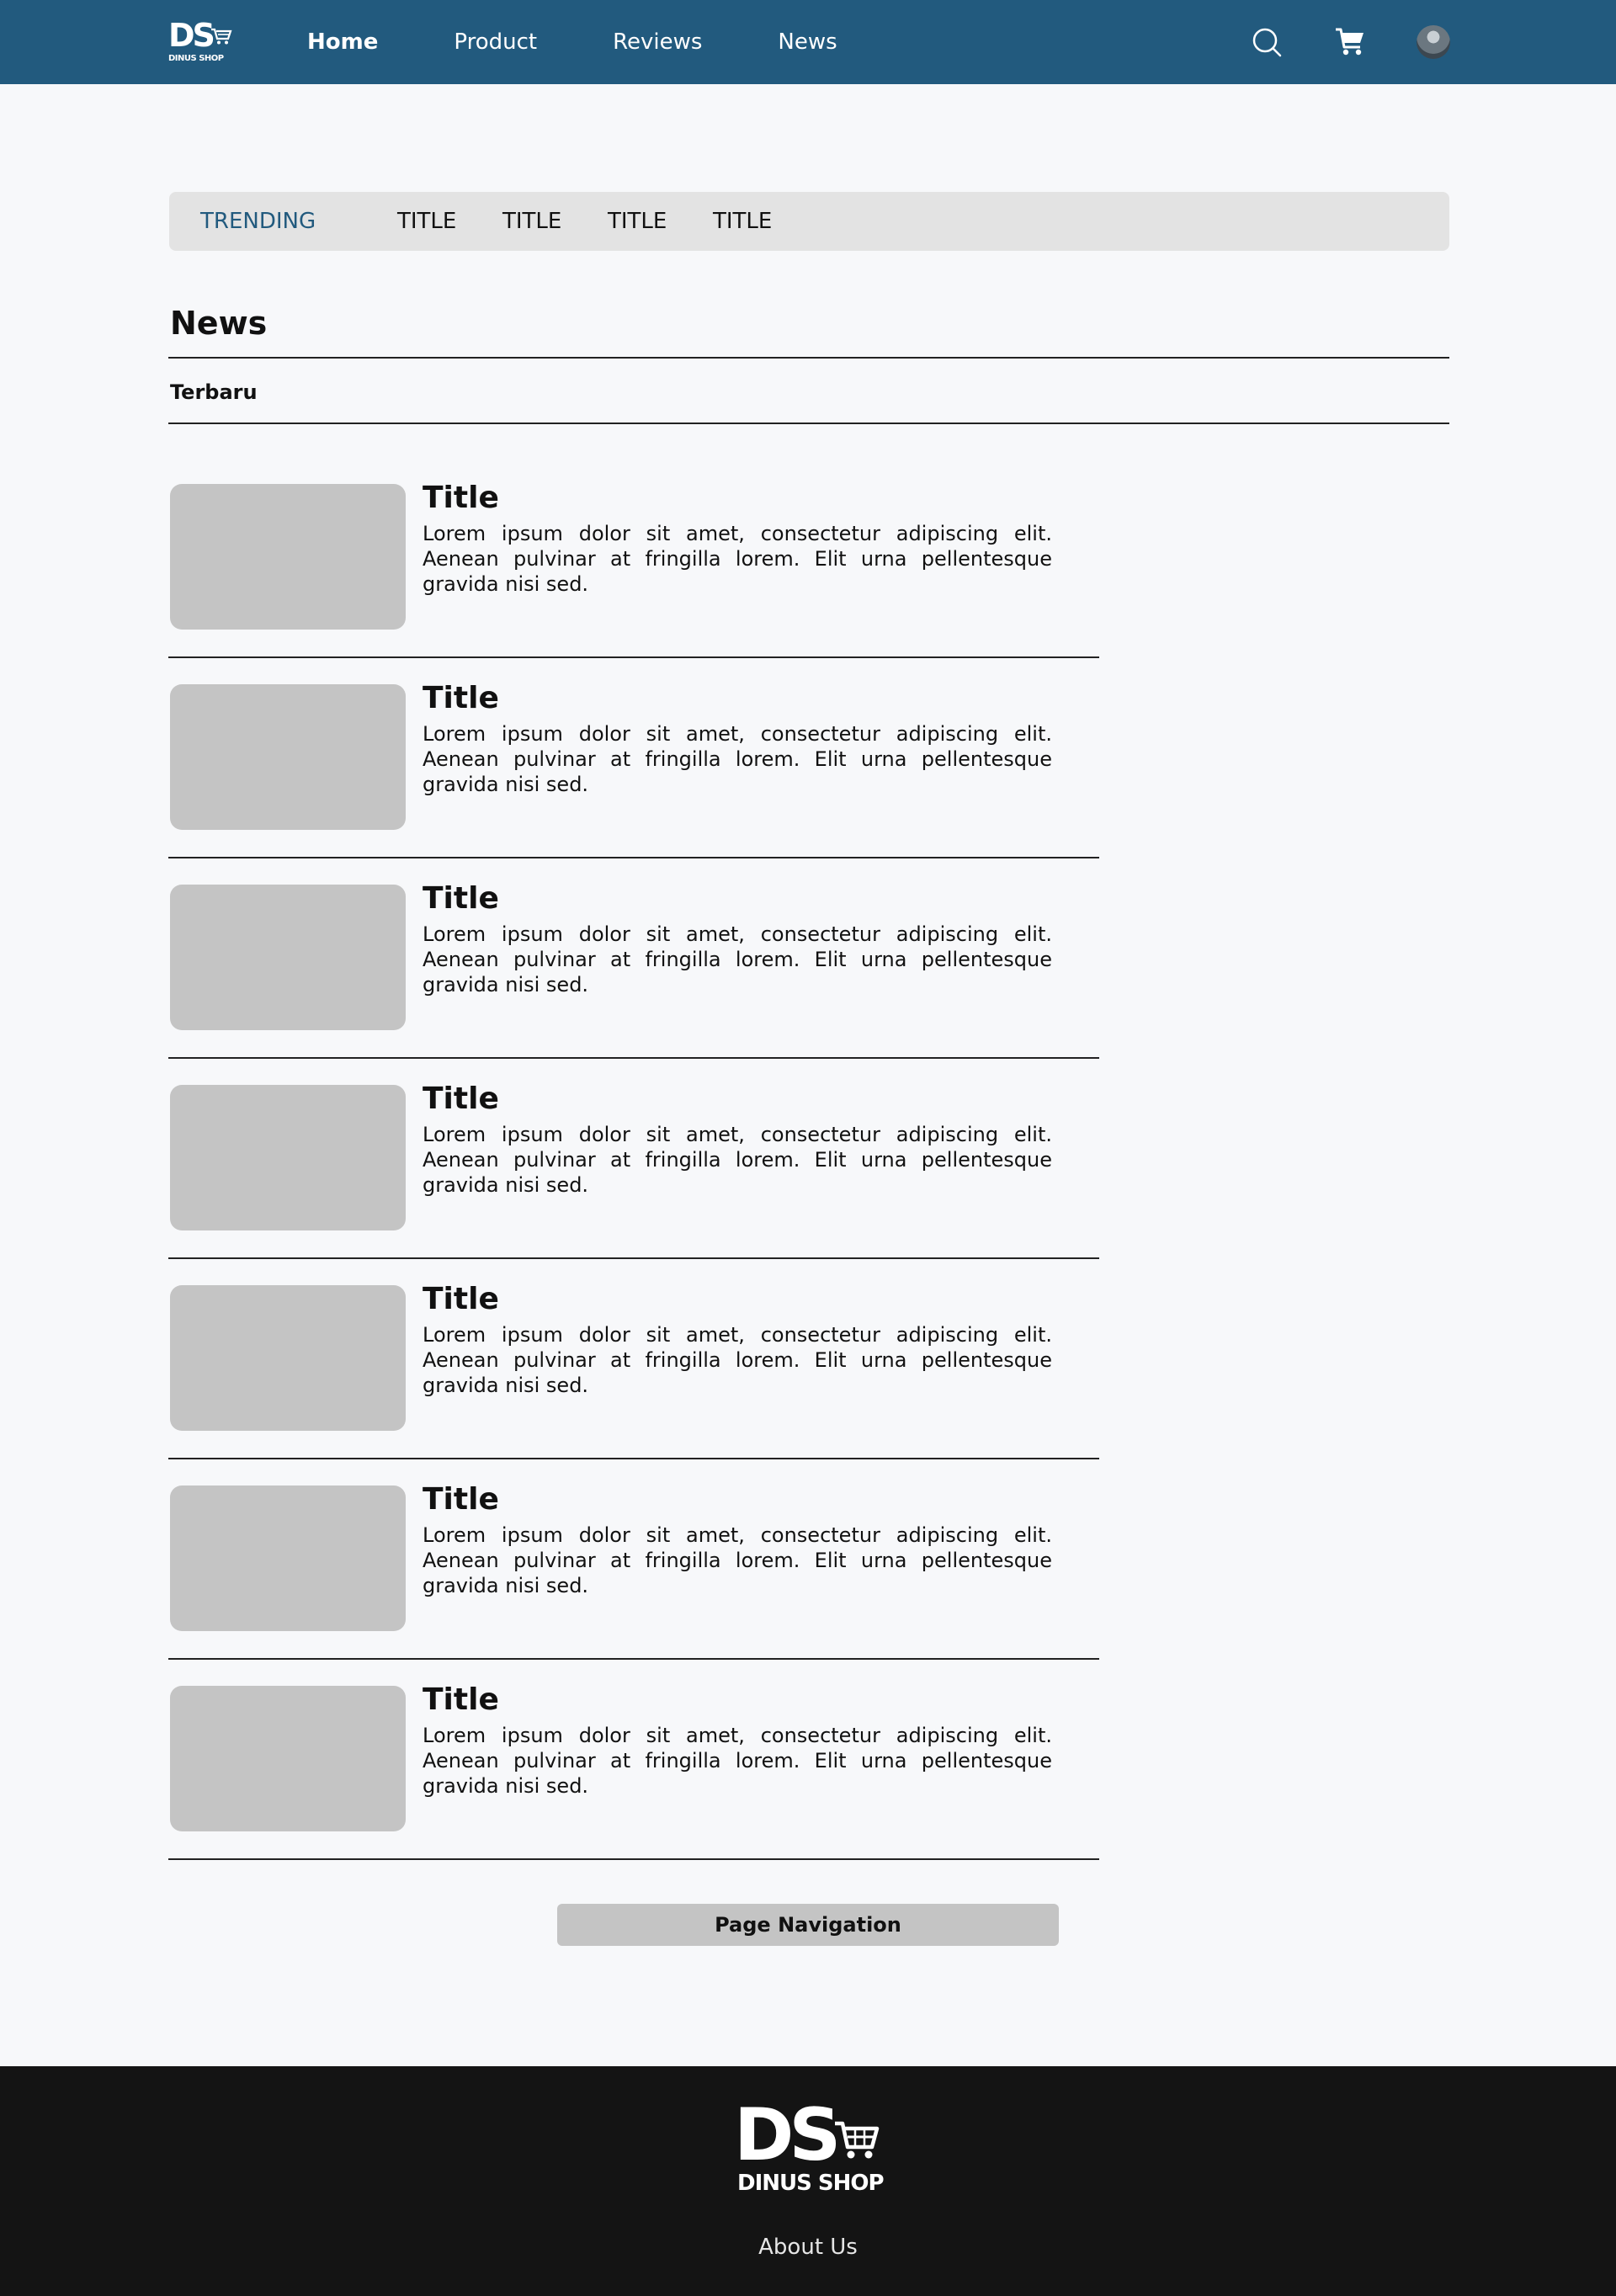 This screenshot has height=2296, width=1616. I want to click on footer-logo-cart-icon, so click(856, 2141).